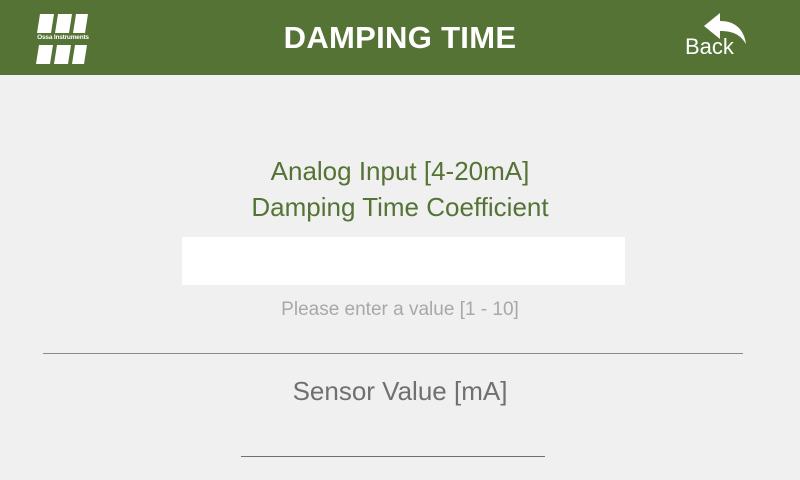 This screenshot has height=480, width=800. I want to click on sensor-value-underline, so click(393, 456).